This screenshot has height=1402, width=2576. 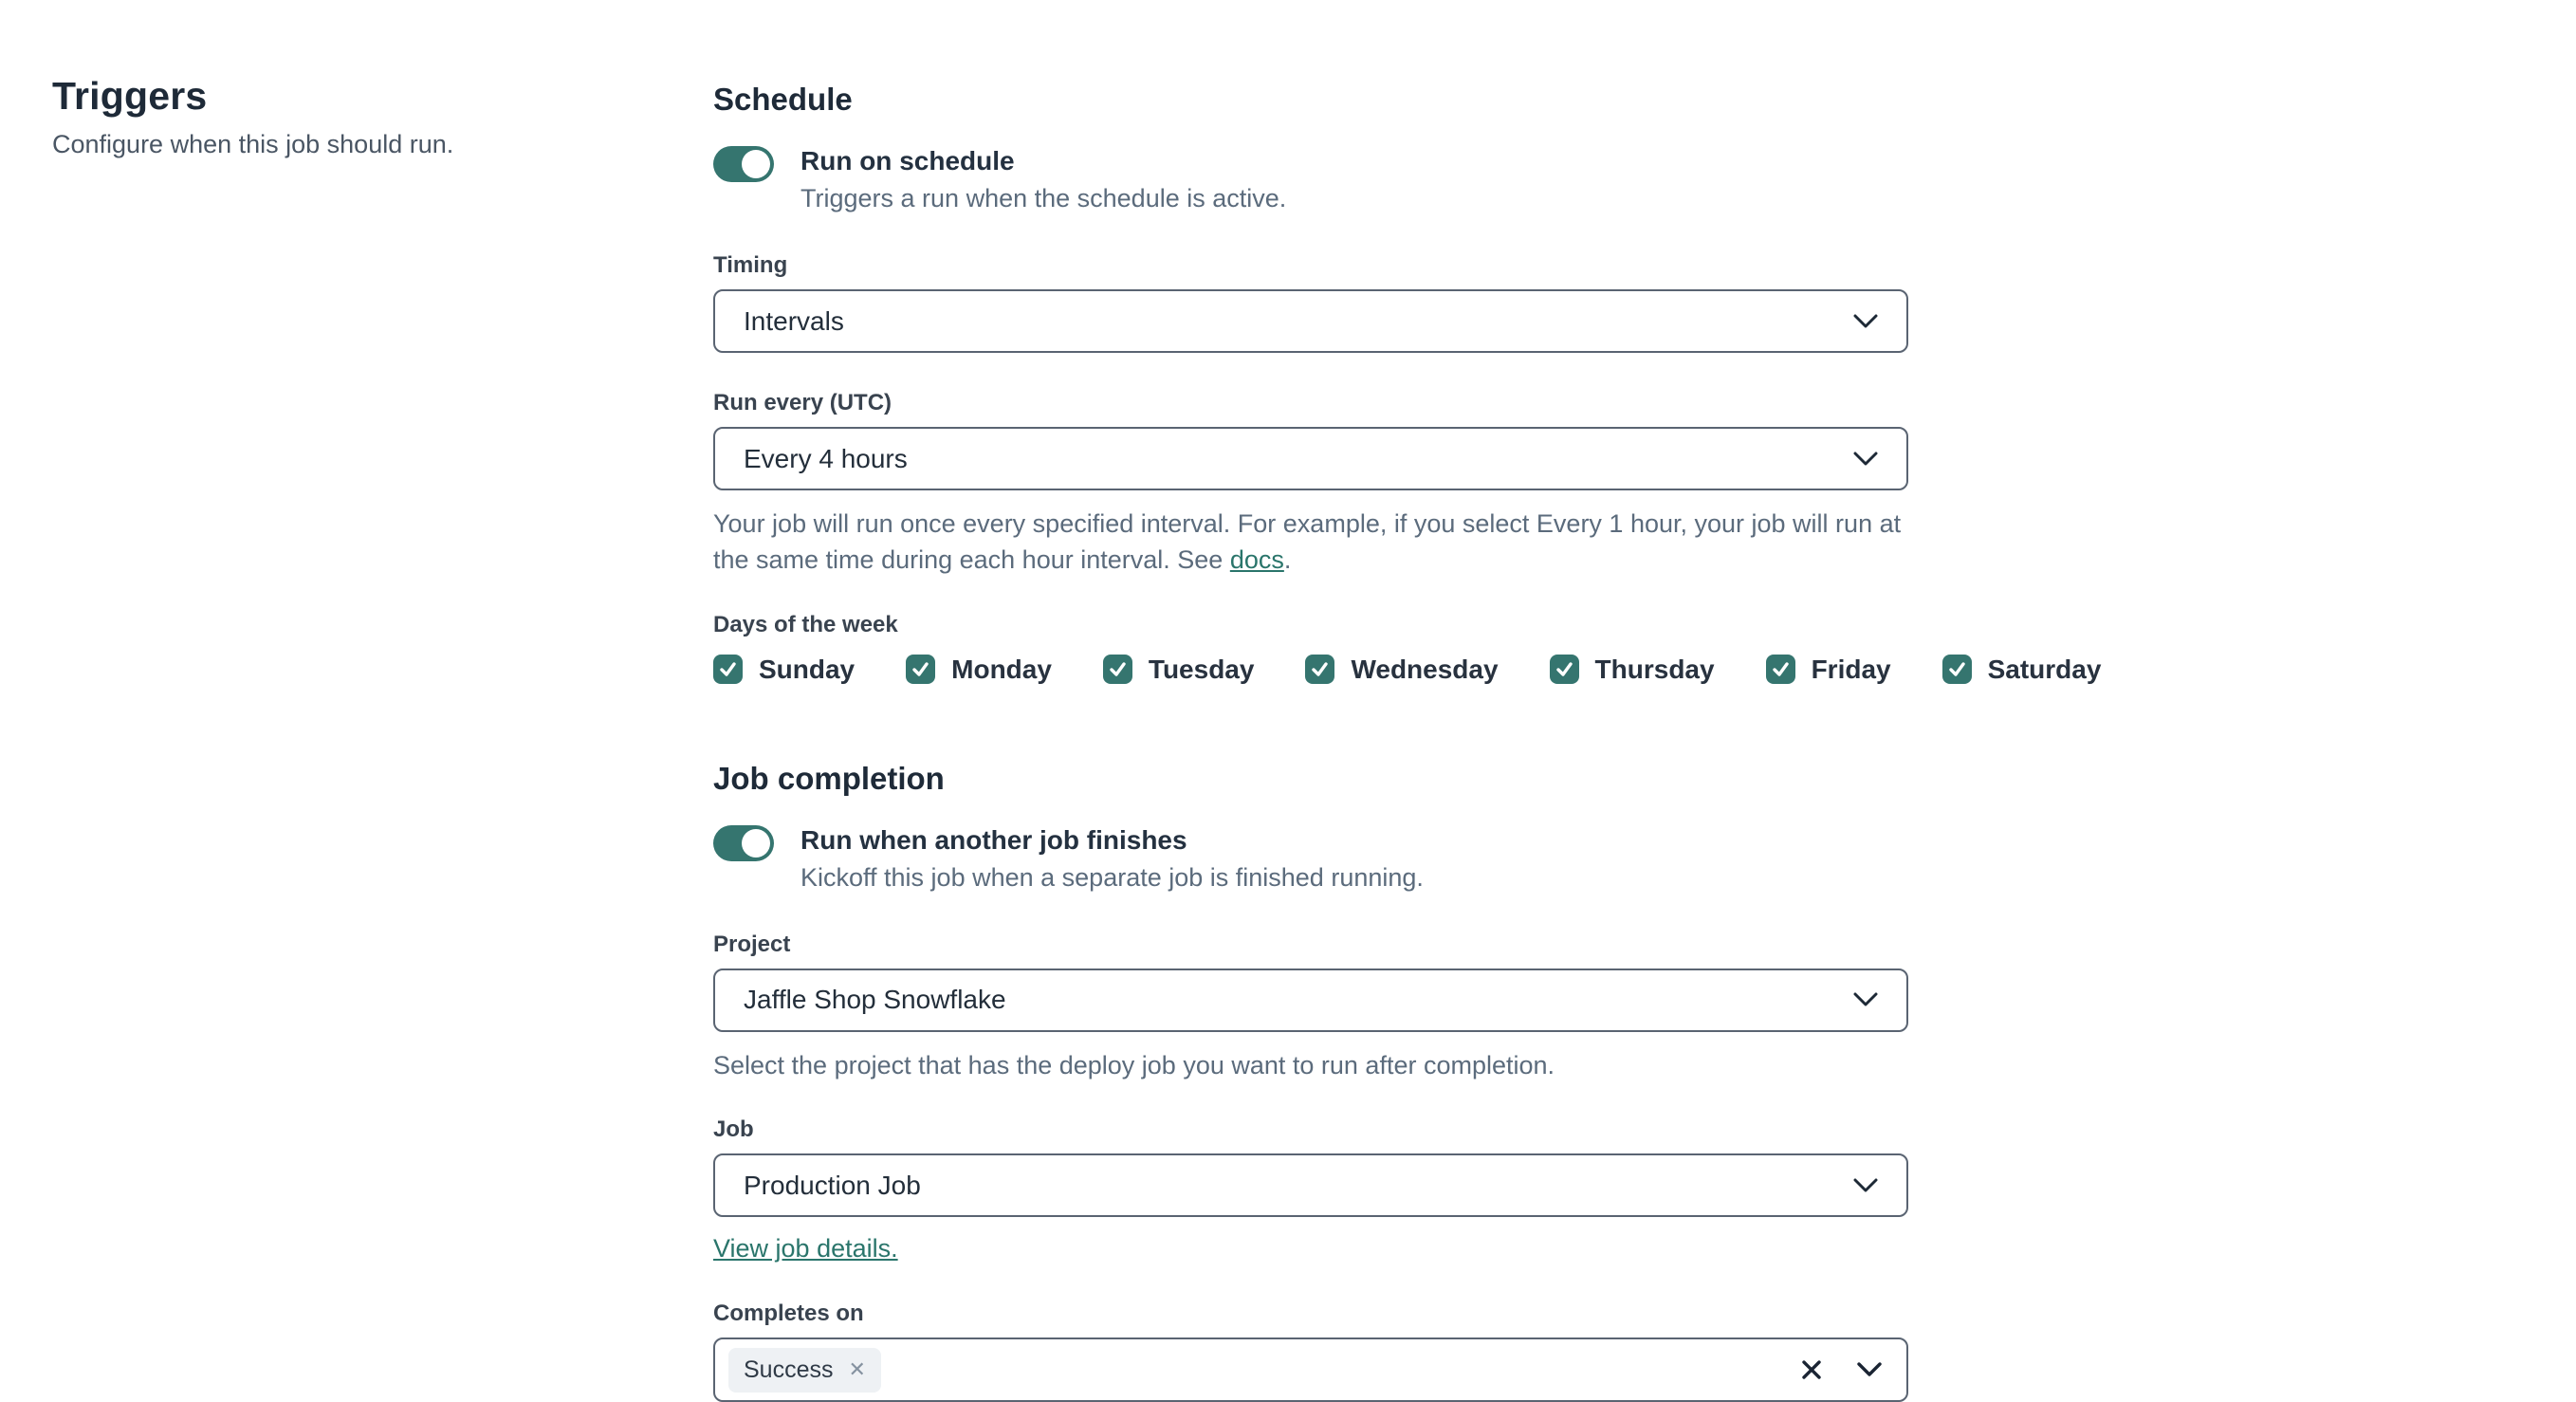 What do you see at coordinates (2044, 669) in the screenshot?
I see `day-label: Saturday` at bounding box center [2044, 669].